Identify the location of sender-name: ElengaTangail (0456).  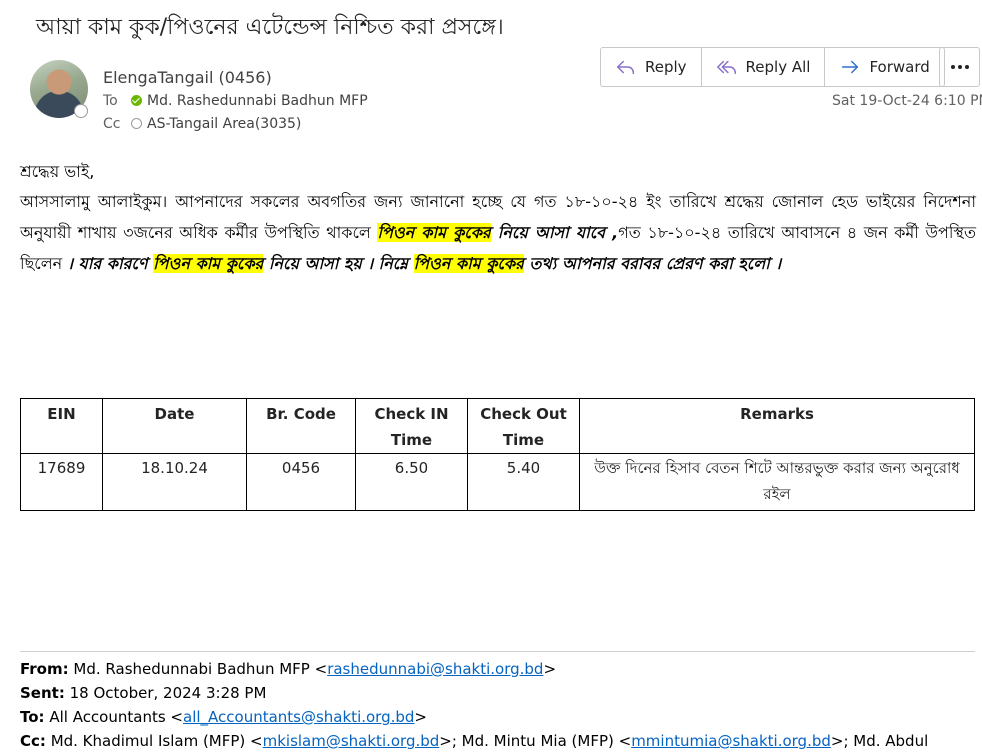
(187, 77).